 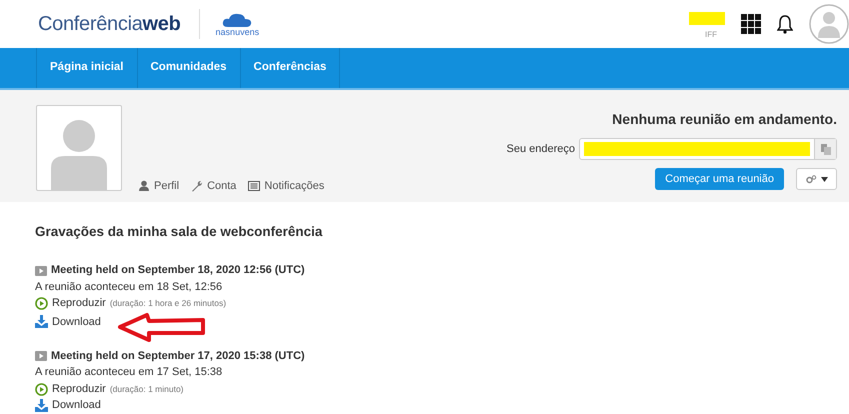 I want to click on apps-grid-icon, so click(x=751, y=24).